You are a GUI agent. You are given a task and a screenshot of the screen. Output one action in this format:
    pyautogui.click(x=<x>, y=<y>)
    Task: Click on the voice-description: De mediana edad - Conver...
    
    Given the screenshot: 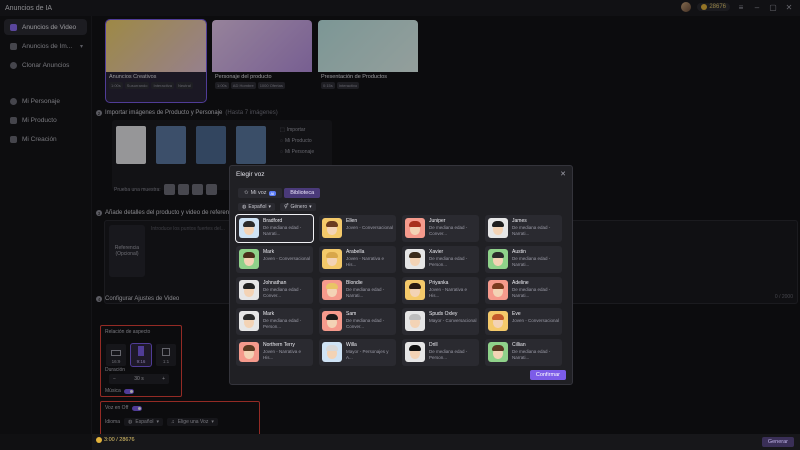 What is the action you would take?
    pyautogui.click(x=448, y=230)
    